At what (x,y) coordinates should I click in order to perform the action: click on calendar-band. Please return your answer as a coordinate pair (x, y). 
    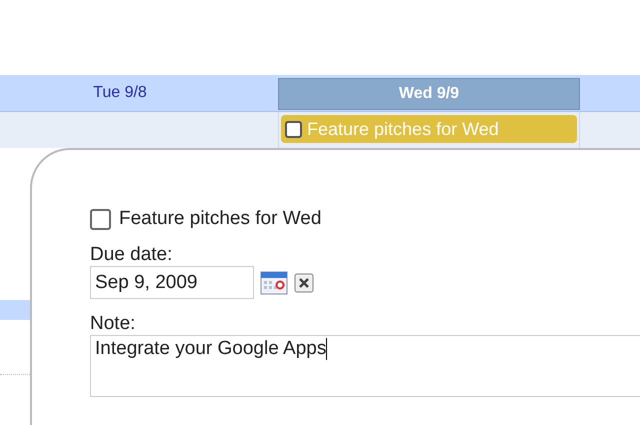
    Looking at the image, I should click on (15, 310).